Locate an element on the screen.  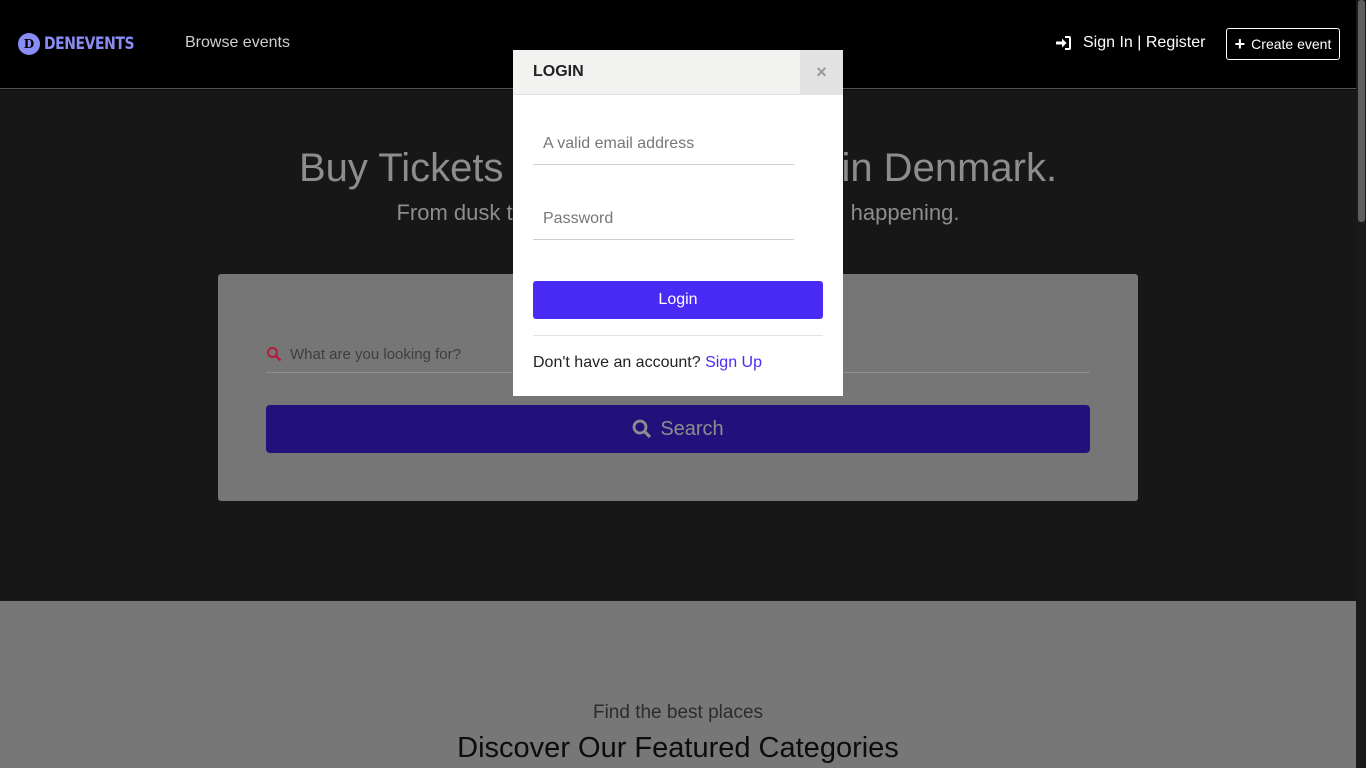
sign-in-label: Sign In | Register is located at coordinates (1144, 42).